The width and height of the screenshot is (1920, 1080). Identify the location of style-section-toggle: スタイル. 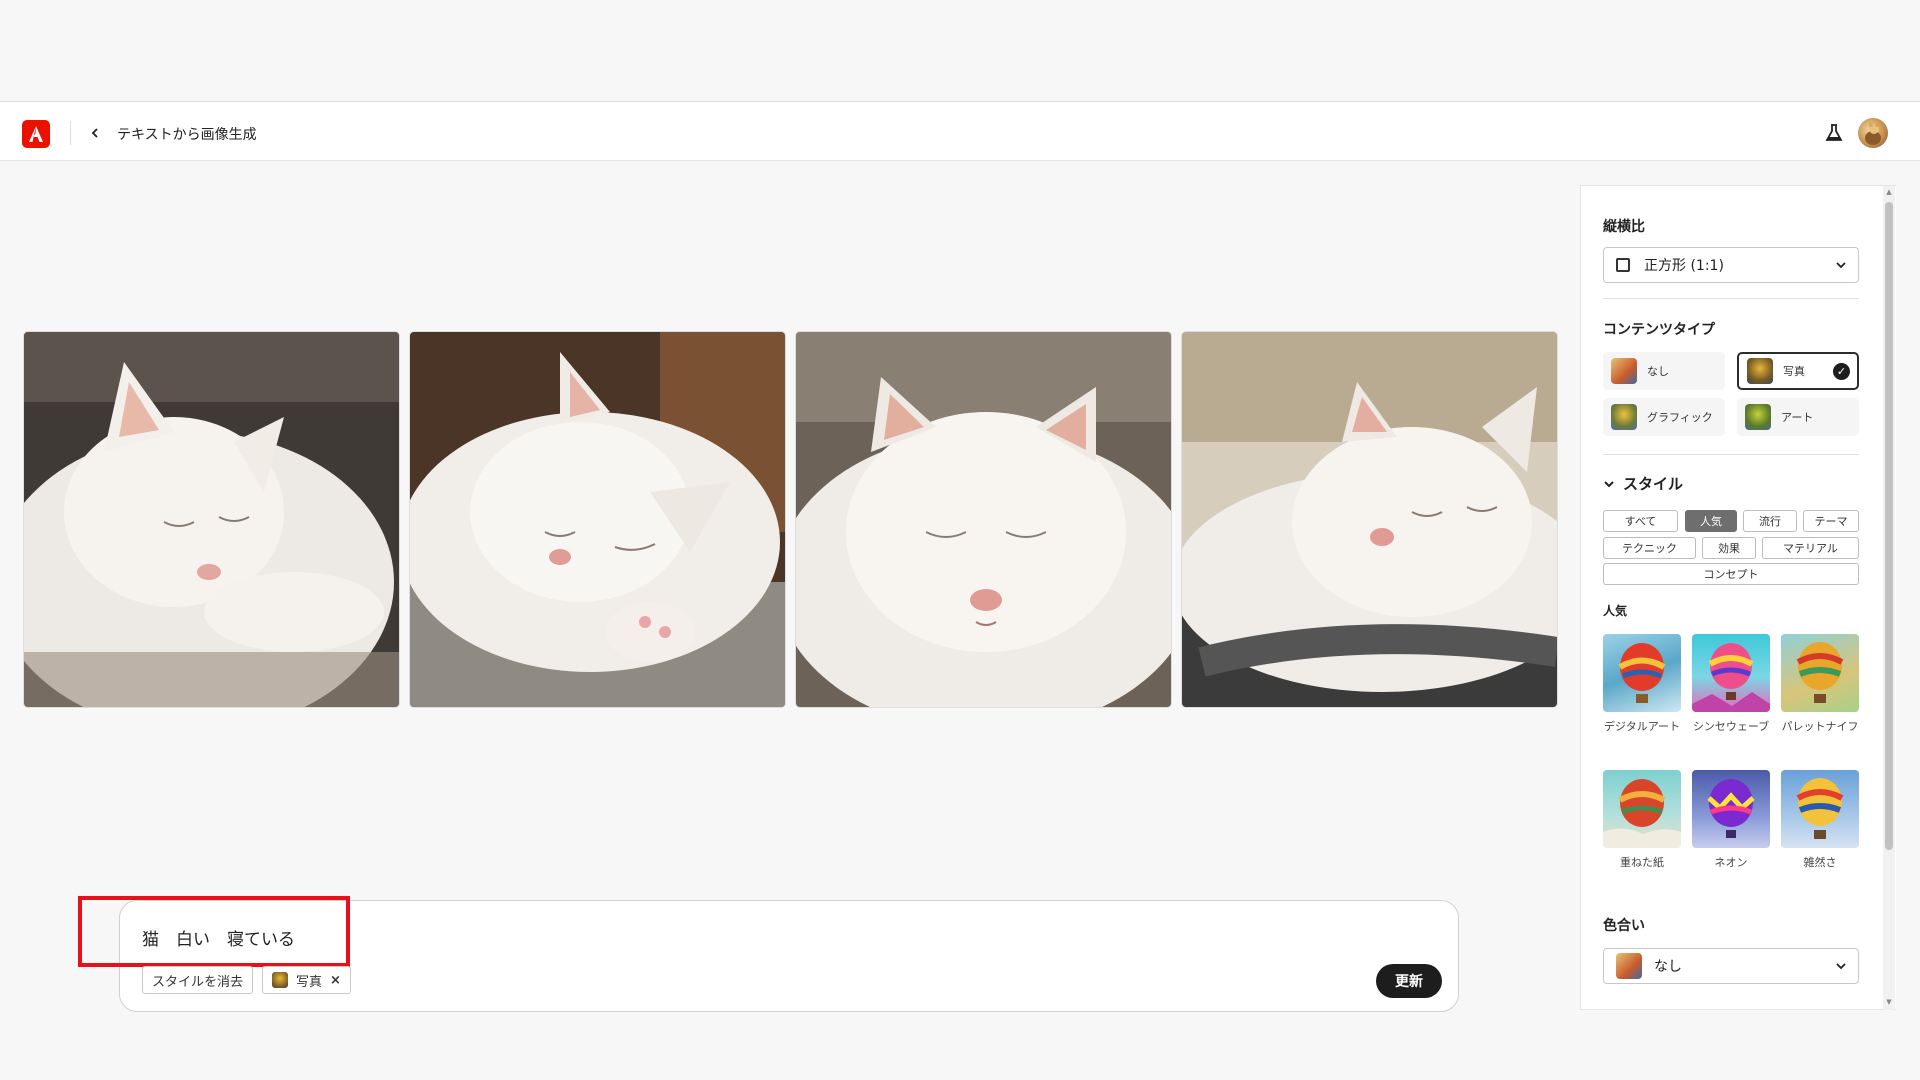
(1643, 483).